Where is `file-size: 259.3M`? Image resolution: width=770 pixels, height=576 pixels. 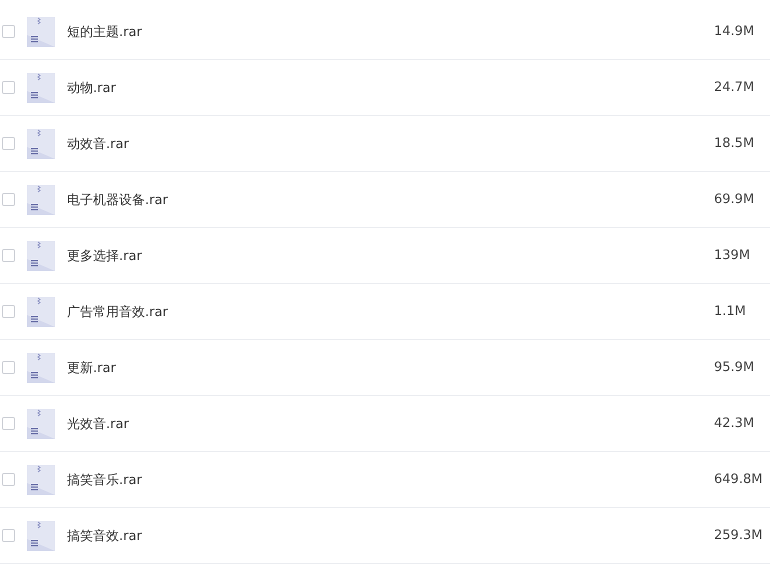 file-size: 259.3M is located at coordinates (739, 535).